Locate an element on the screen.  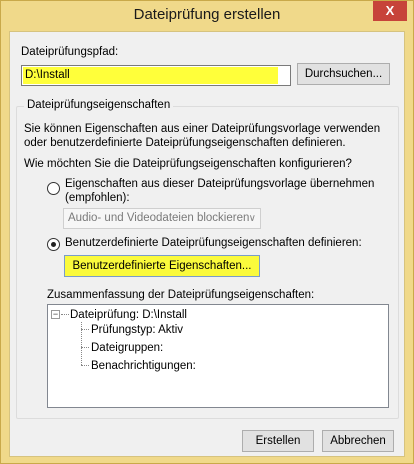
close-button: X is located at coordinates (390, 11).